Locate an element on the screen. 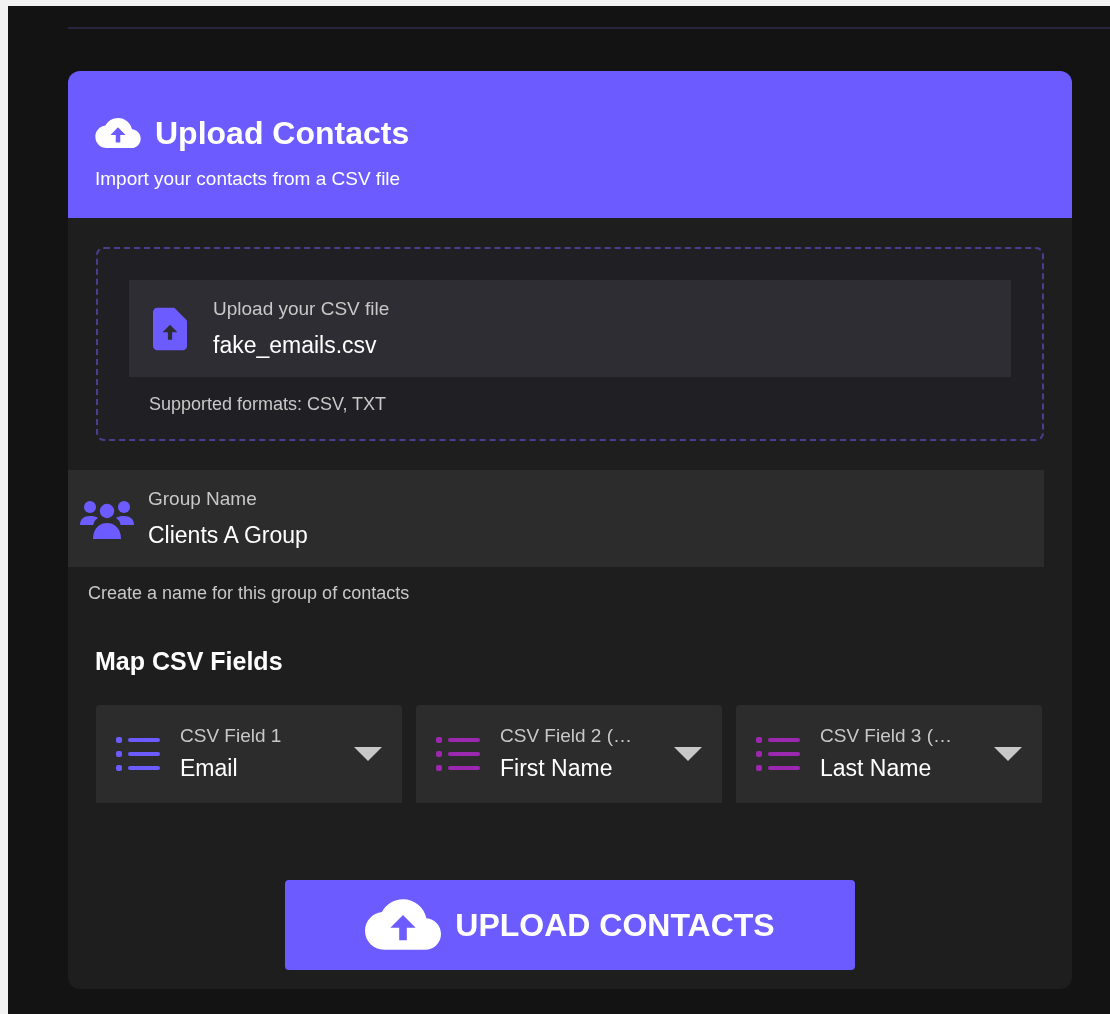 This screenshot has height=1014, width=1110. field-value: Last Name is located at coordinates (876, 768).